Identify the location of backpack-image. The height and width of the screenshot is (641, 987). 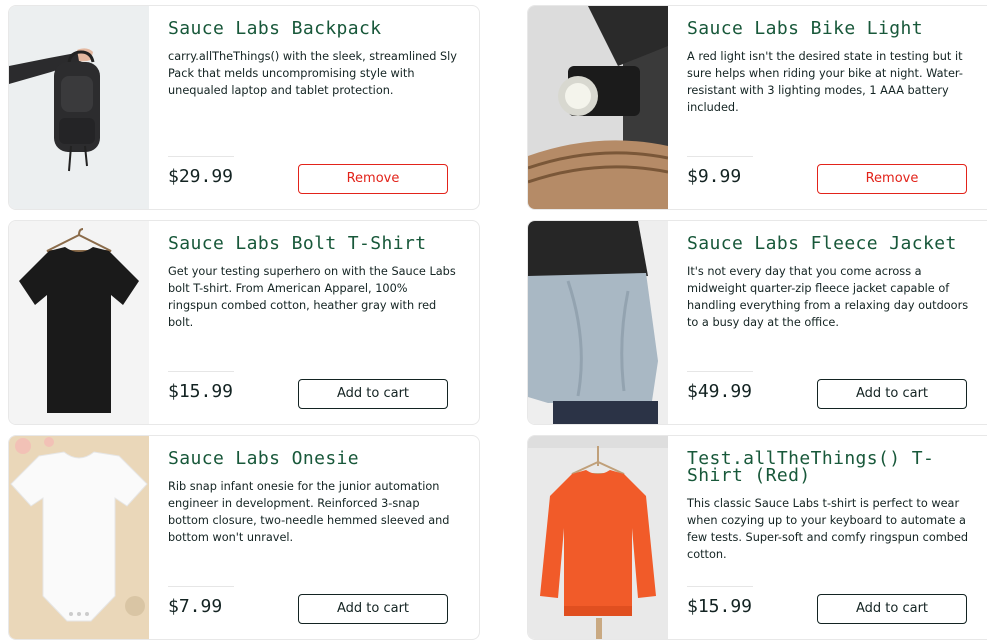
(79, 107).